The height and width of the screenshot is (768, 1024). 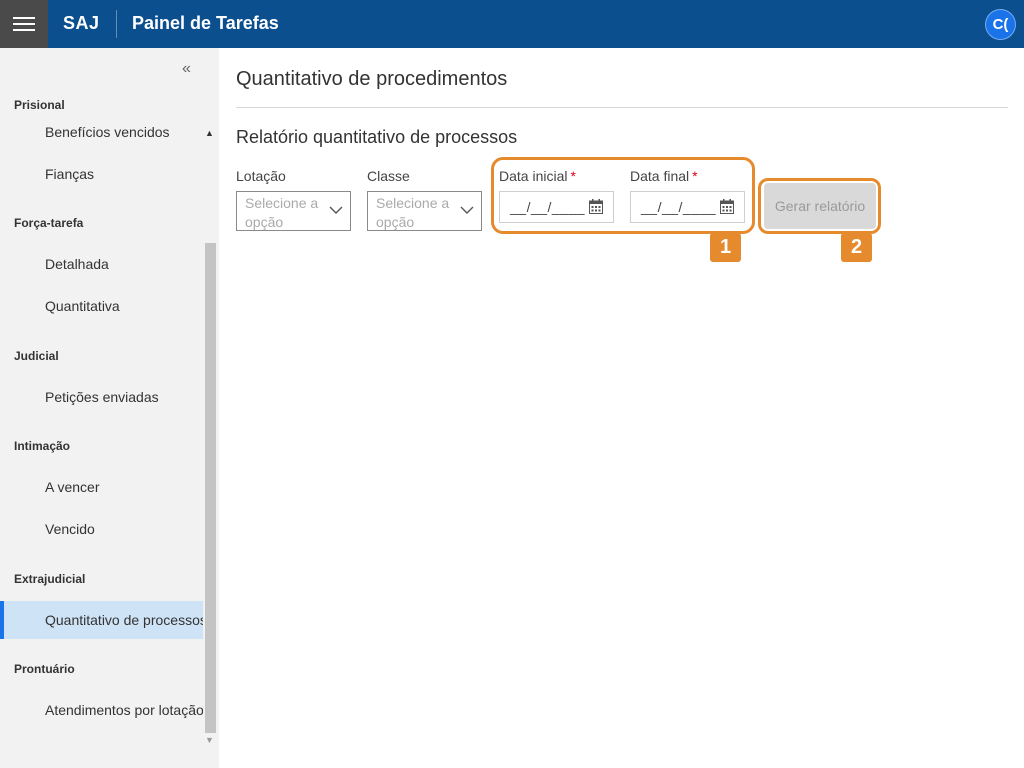 What do you see at coordinates (261, 176) in the screenshot?
I see `lotacao-label: Lotação` at bounding box center [261, 176].